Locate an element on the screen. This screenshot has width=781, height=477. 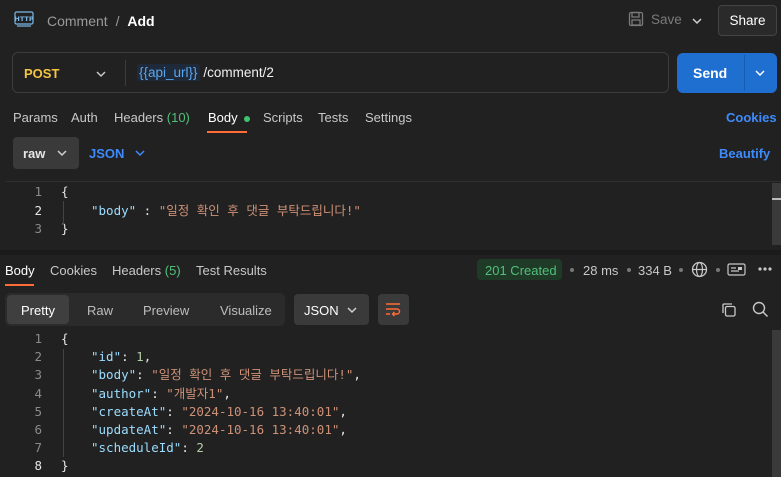
response-format-select: JSON is located at coordinates (331, 309).